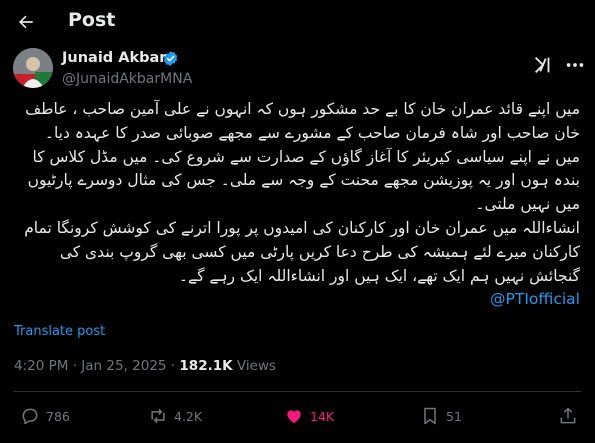 Image resolution: width=595 pixels, height=443 pixels. I want to click on like-button: 14K, so click(309, 416).